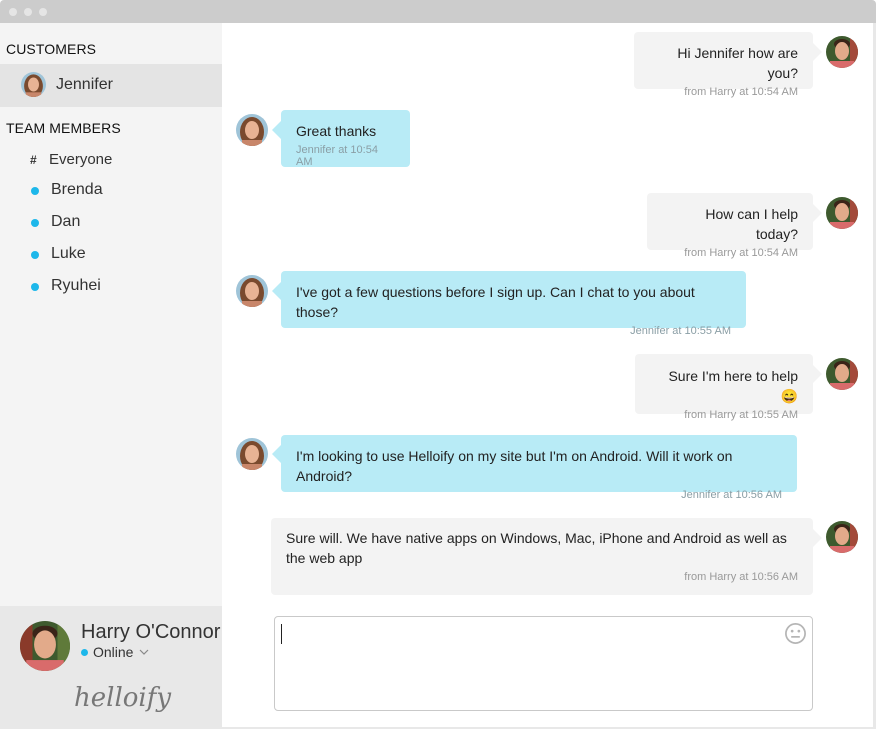 Image resolution: width=876 pixels, height=729 pixels. Describe the element at coordinates (144, 652) in the screenshot. I see `chevron-down-icon` at that location.